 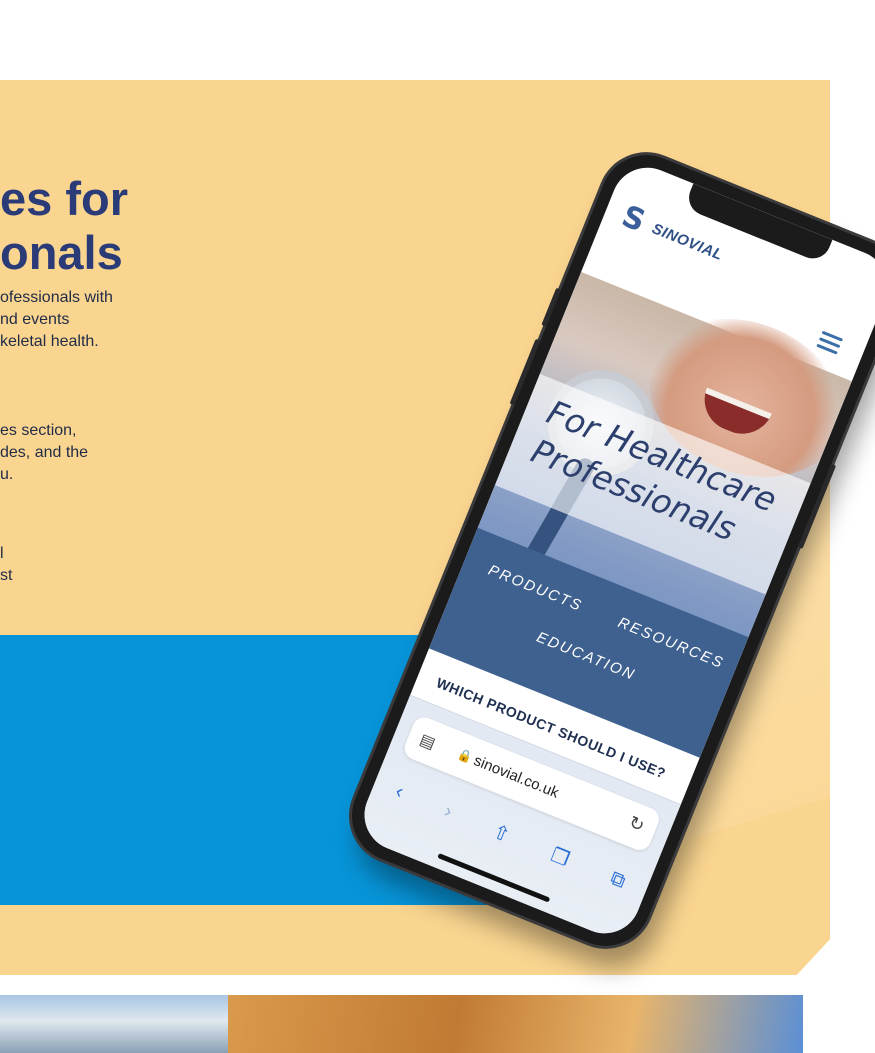 What do you see at coordinates (551, 307) in the screenshot?
I see `volume-up-button` at bounding box center [551, 307].